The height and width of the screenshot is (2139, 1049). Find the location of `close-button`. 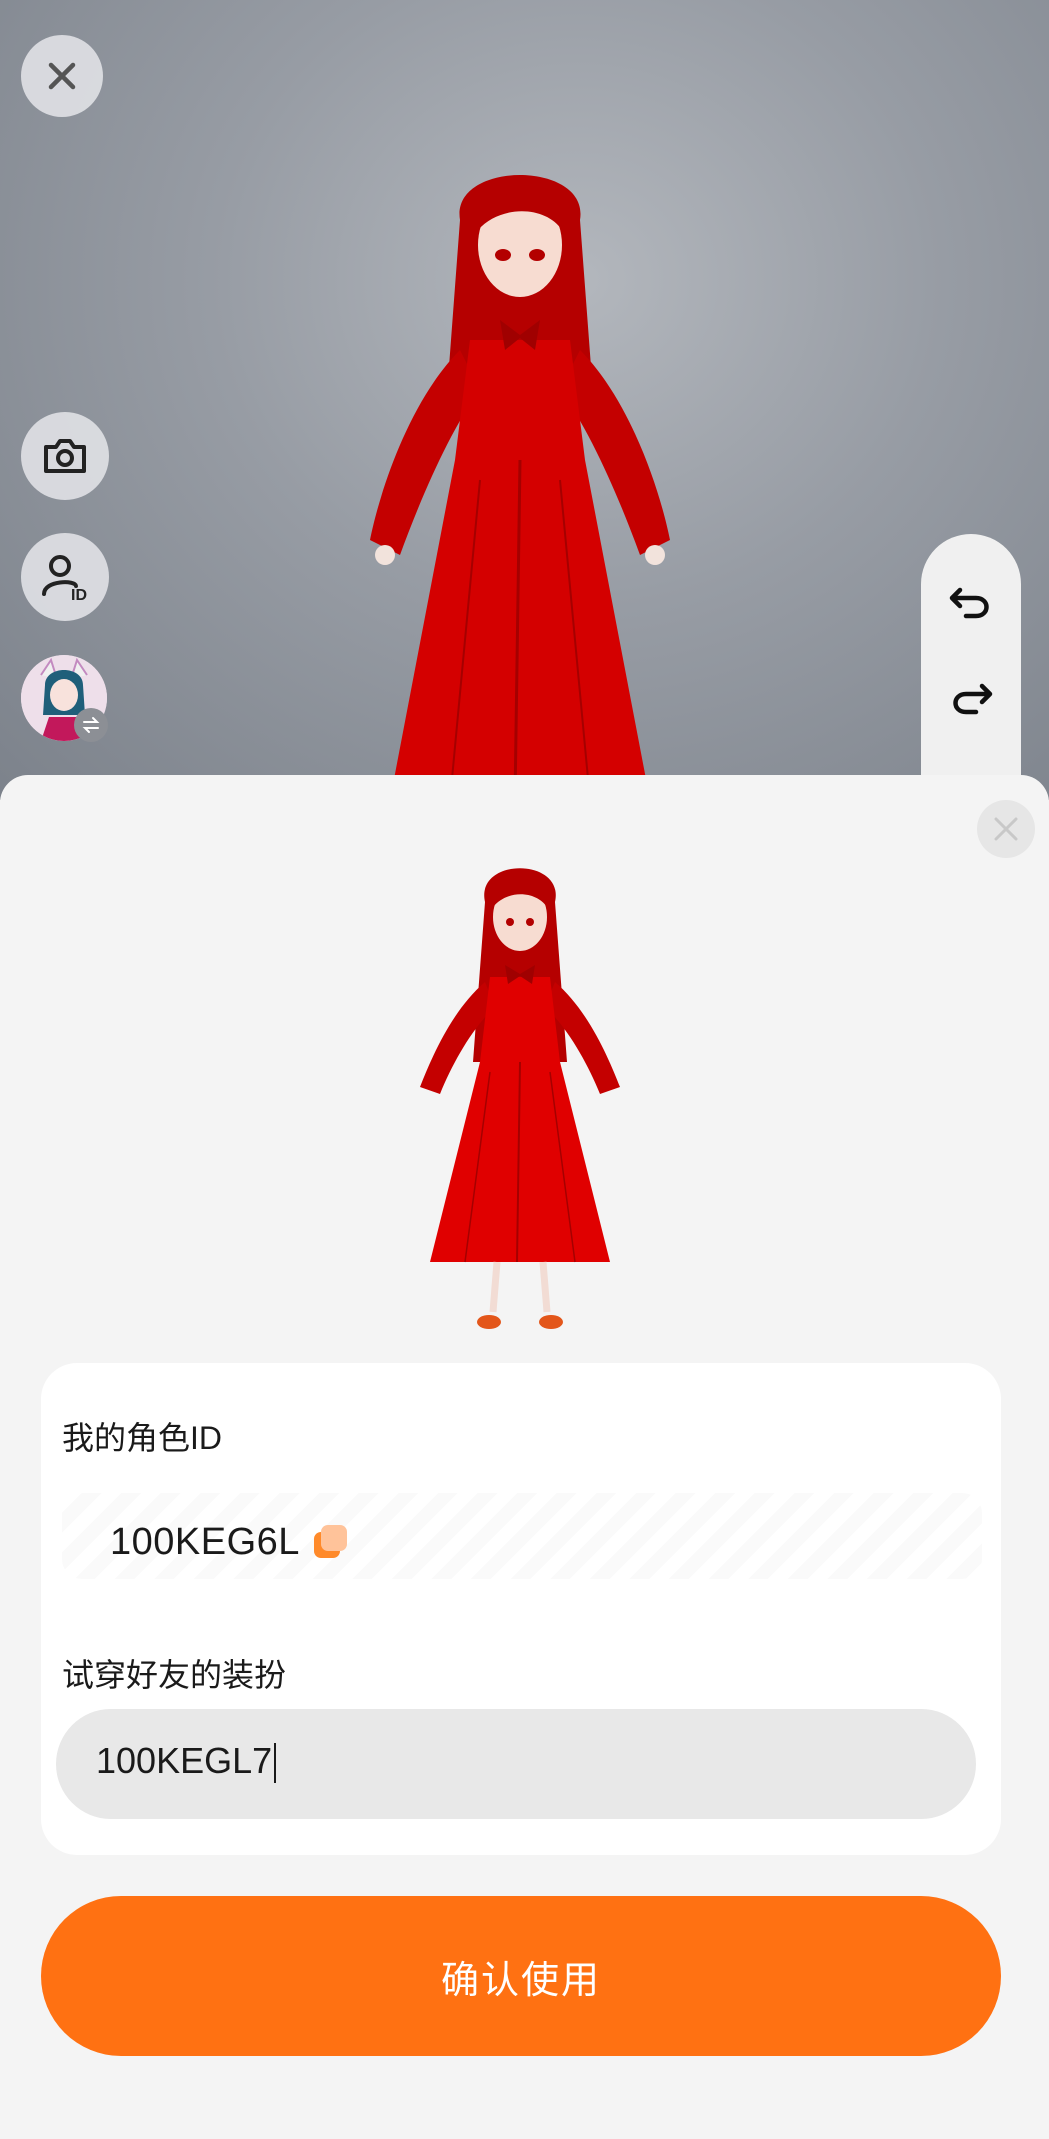

close-button is located at coordinates (62, 76).